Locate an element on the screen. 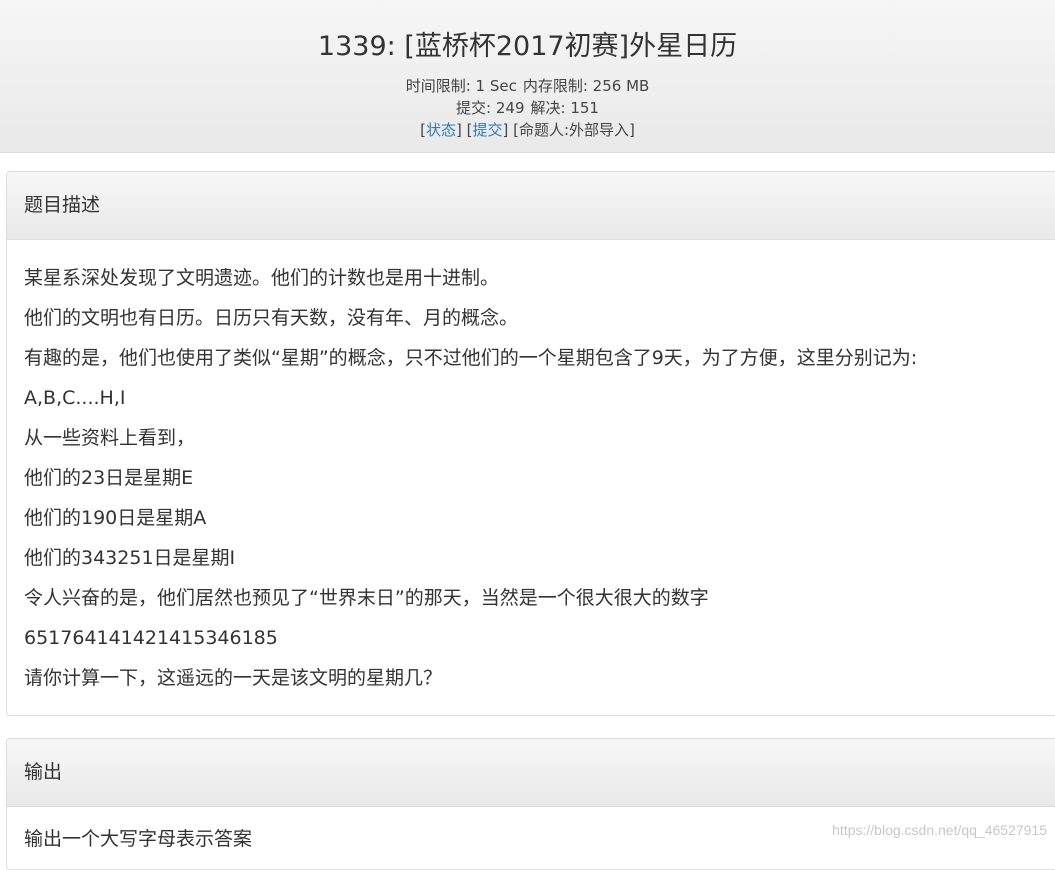 This screenshot has width=1055, height=870. submit-link: 提交 is located at coordinates (487, 130).